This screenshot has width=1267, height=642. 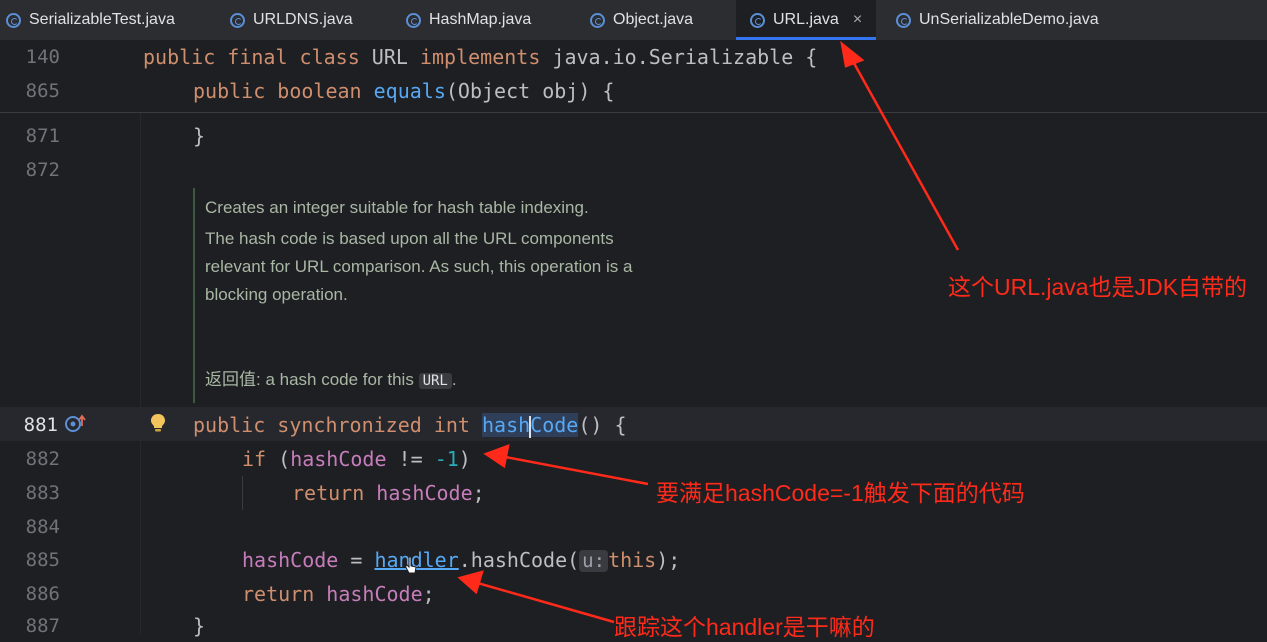 What do you see at coordinates (744, 627) in the screenshot?
I see `annotation-text: 跟踪这个handler是干嘛的` at bounding box center [744, 627].